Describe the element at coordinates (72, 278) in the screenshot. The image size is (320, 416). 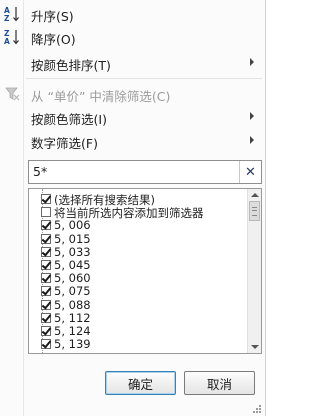
I see `list-item-label: 5, 060` at that location.